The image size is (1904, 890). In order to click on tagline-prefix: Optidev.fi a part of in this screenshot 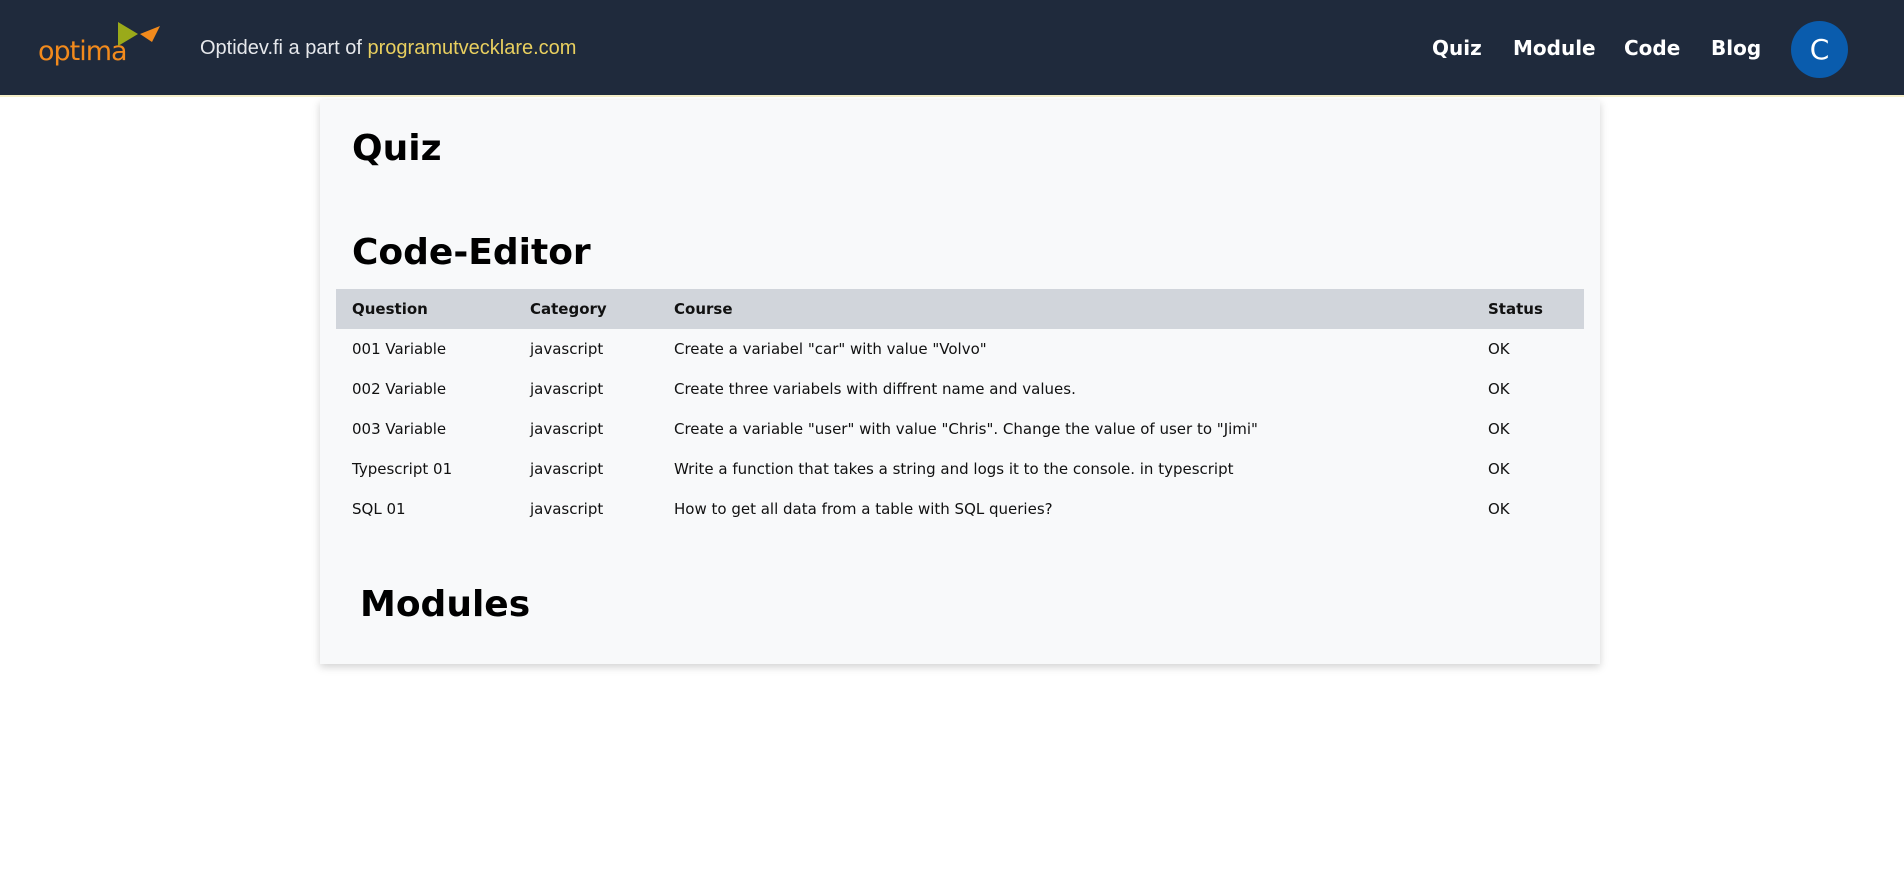, I will do `click(281, 48)`.